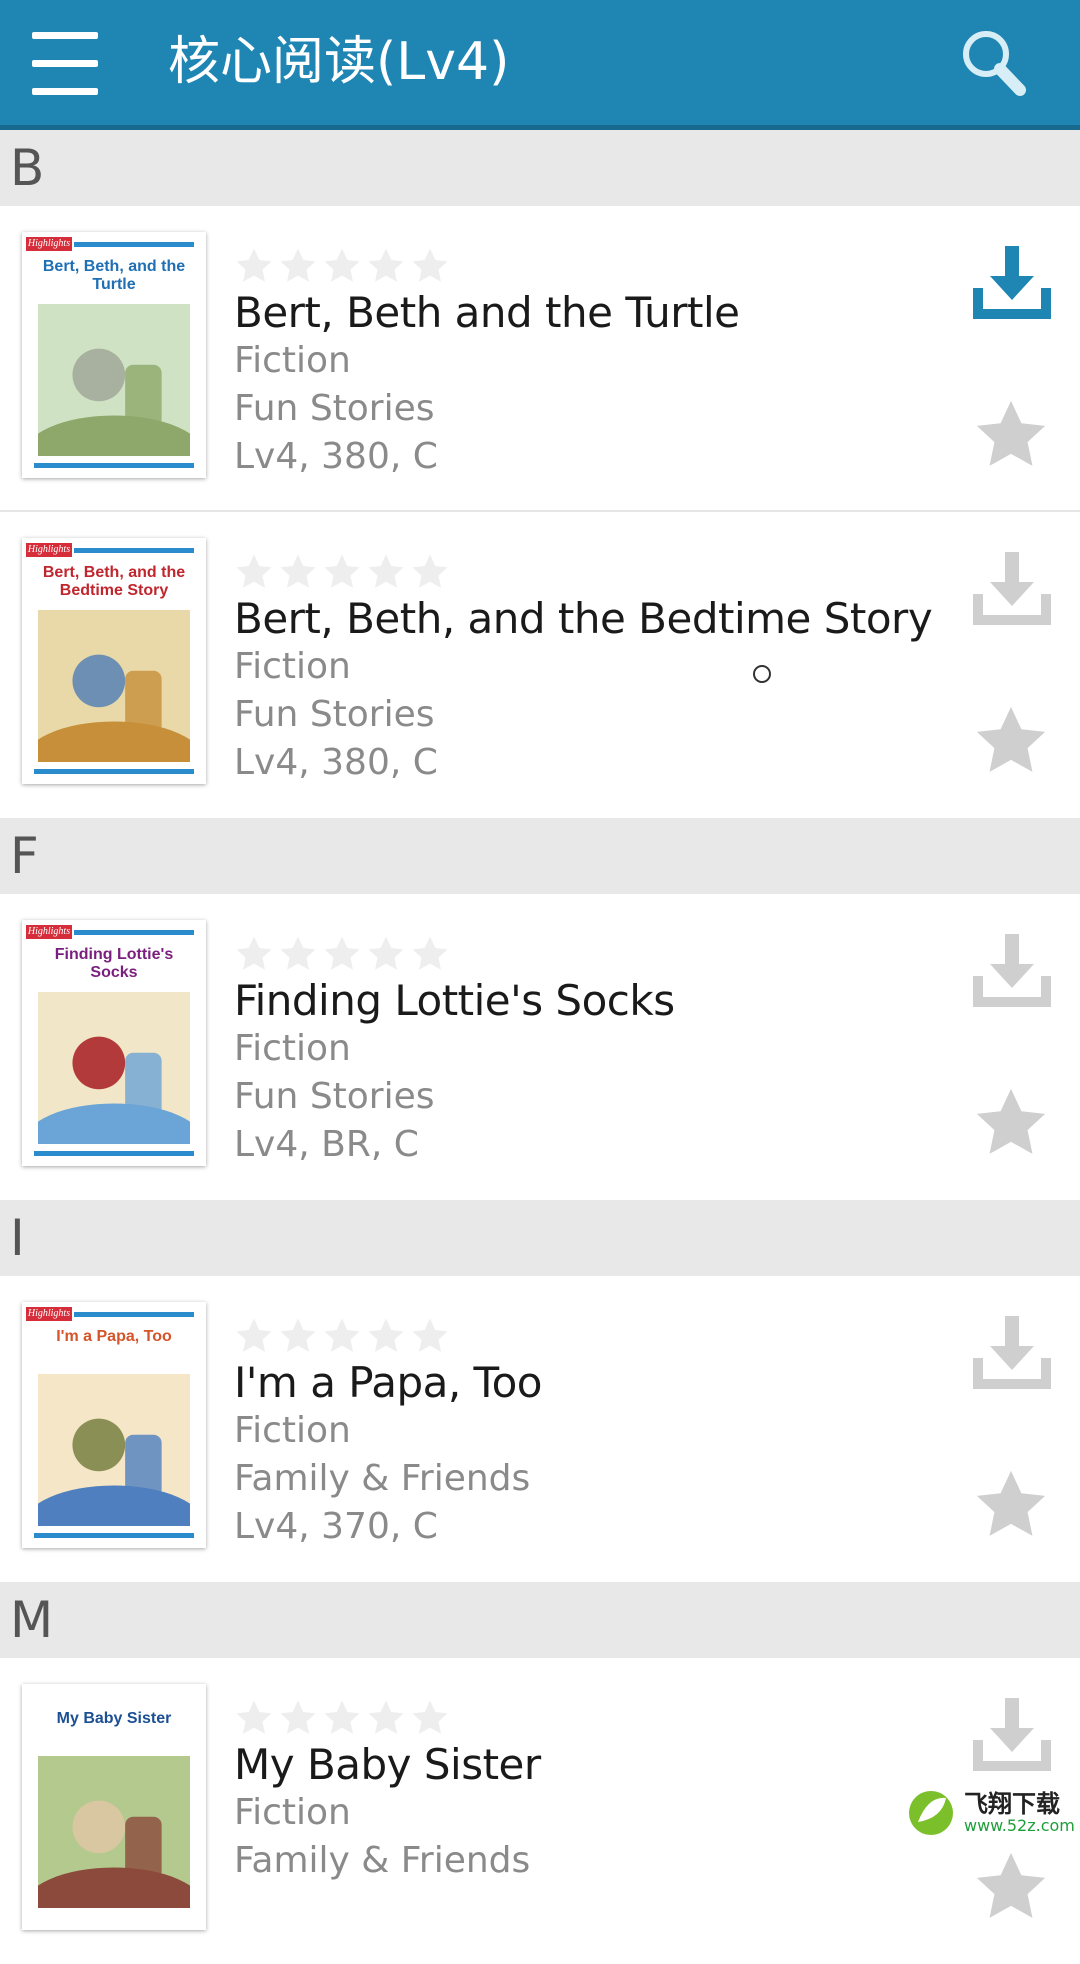 This screenshot has height=1964, width=1080. I want to click on menu-button, so click(65, 63).